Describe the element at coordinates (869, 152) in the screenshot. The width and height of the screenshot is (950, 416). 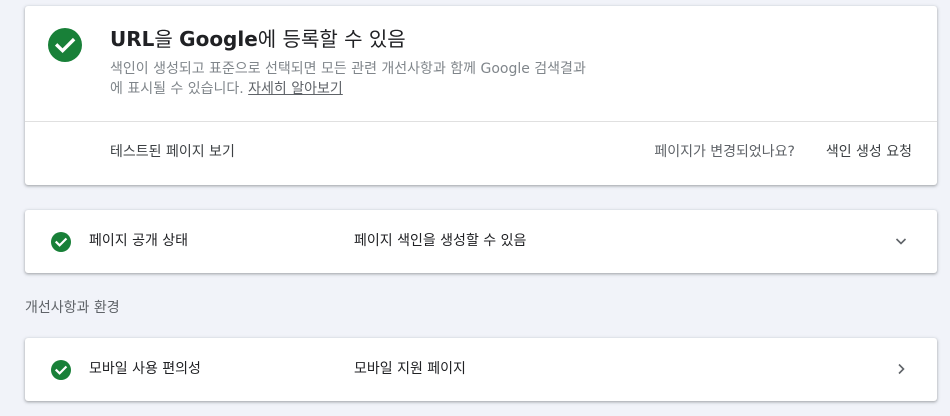
I see `request-indexing-button: 색인 생성 요청` at that location.